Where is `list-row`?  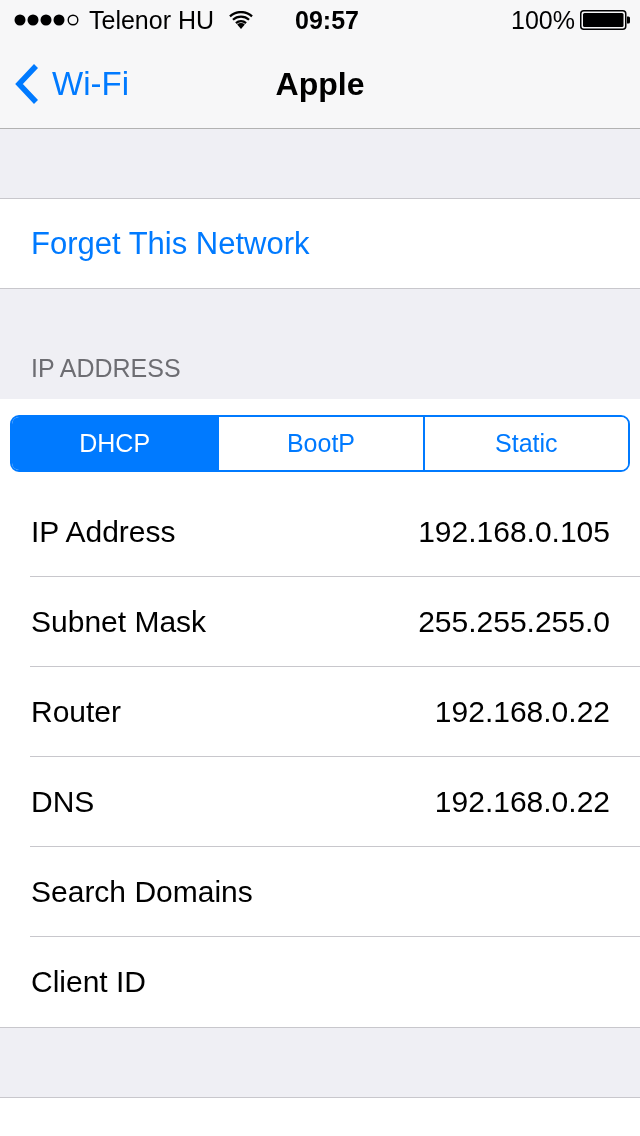
list-row is located at coordinates (320, 1117).